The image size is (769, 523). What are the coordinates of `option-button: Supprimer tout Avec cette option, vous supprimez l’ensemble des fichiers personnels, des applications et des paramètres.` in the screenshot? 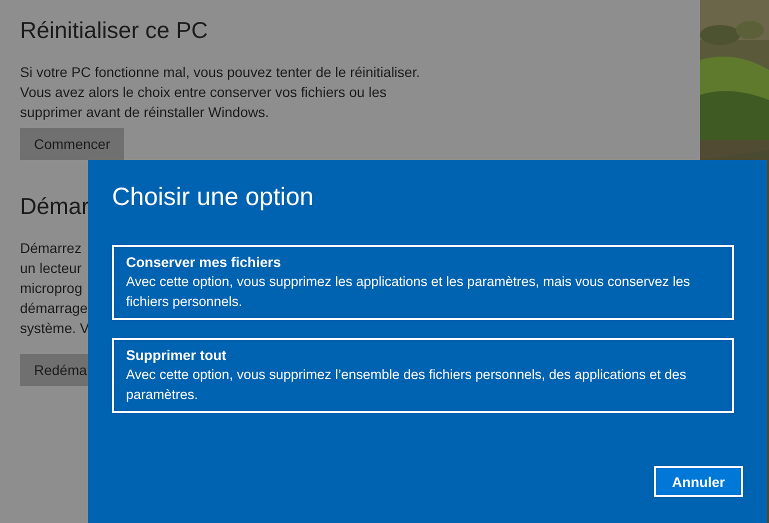 It's located at (423, 375).